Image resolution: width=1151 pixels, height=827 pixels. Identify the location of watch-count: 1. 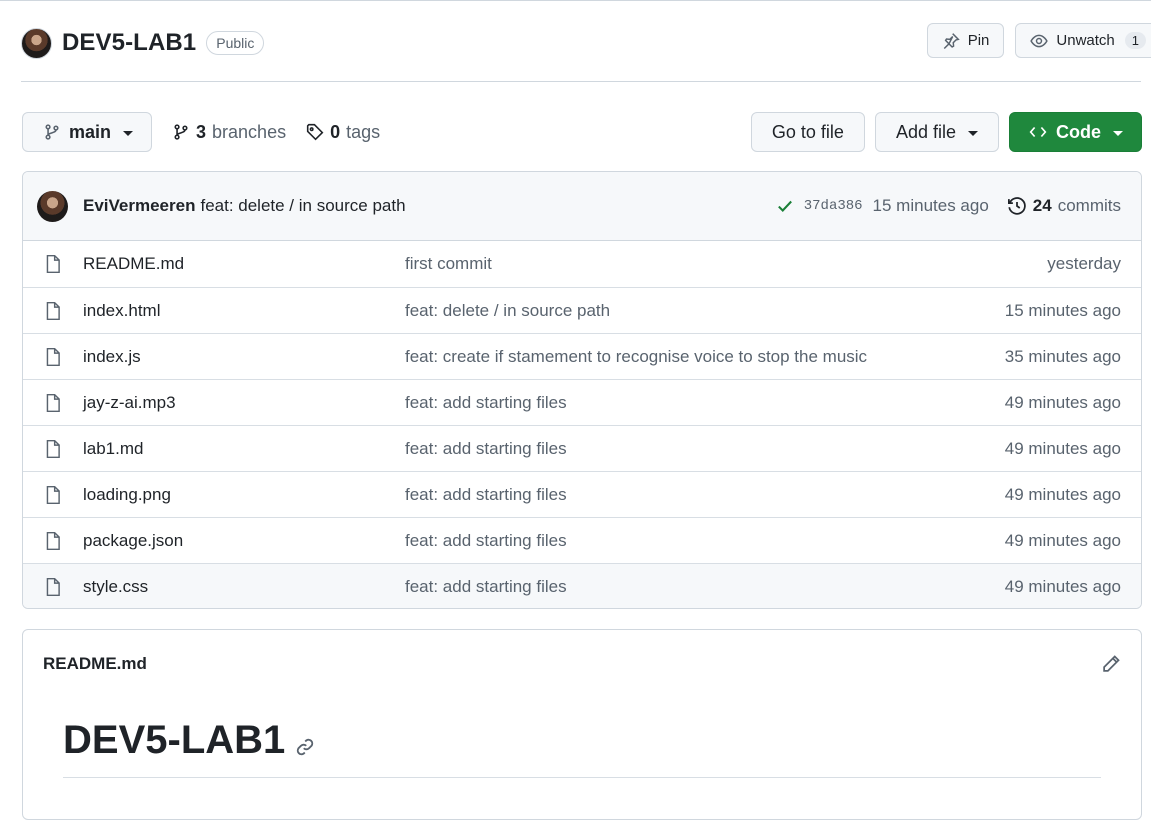
(1135, 40).